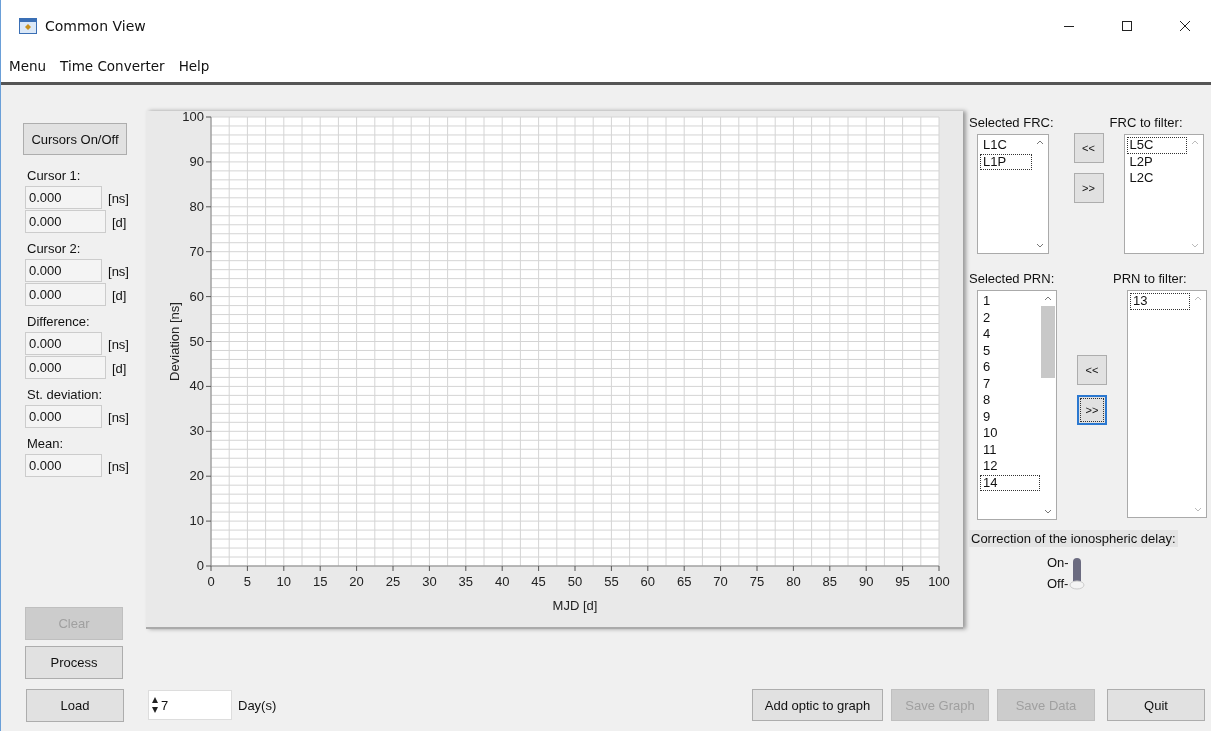 This screenshot has width=1211, height=731. What do you see at coordinates (65, 394) in the screenshot?
I see `readout-label: St. deviation:` at bounding box center [65, 394].